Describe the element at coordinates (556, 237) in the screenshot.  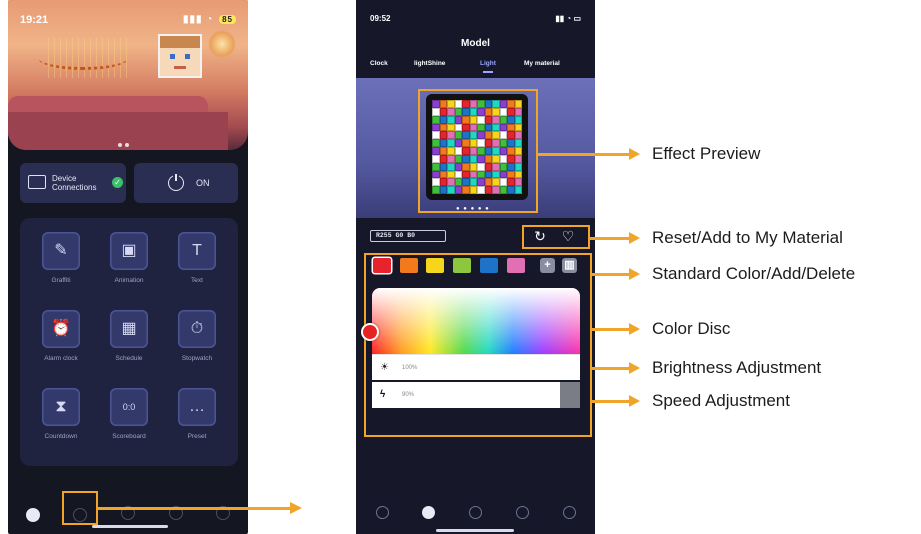
I see `reset-add-highlight` at that location.